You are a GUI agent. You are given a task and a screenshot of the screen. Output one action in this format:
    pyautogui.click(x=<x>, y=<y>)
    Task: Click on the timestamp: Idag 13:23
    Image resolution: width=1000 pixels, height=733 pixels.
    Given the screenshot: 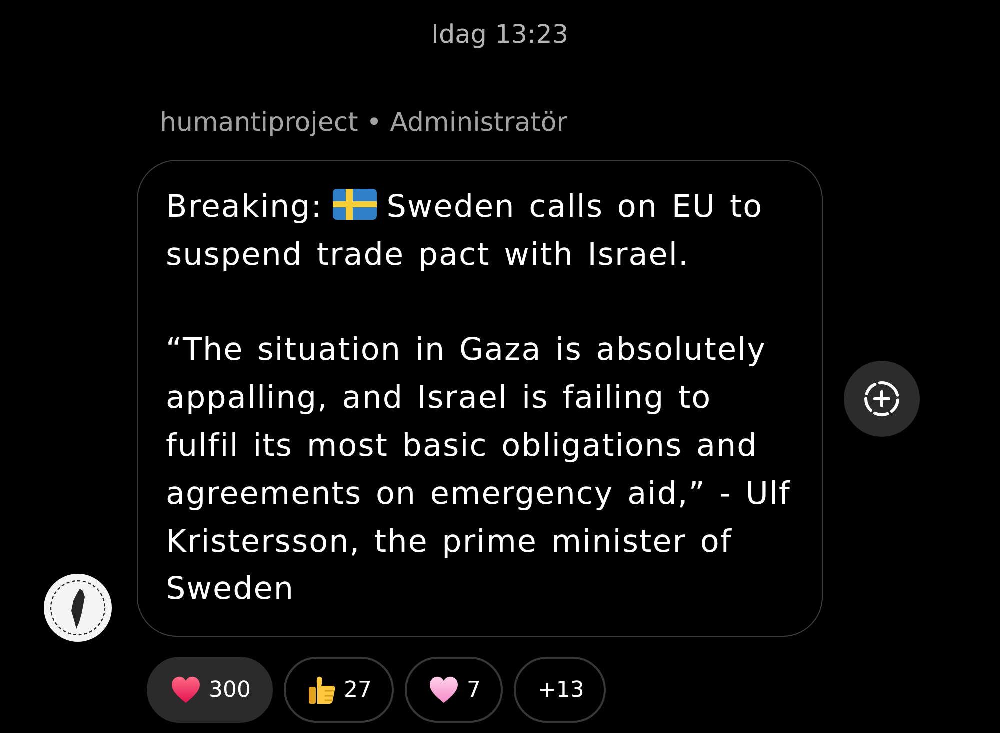 What is the action you would take?
    pyautogui.click(x=500, y=35)
    